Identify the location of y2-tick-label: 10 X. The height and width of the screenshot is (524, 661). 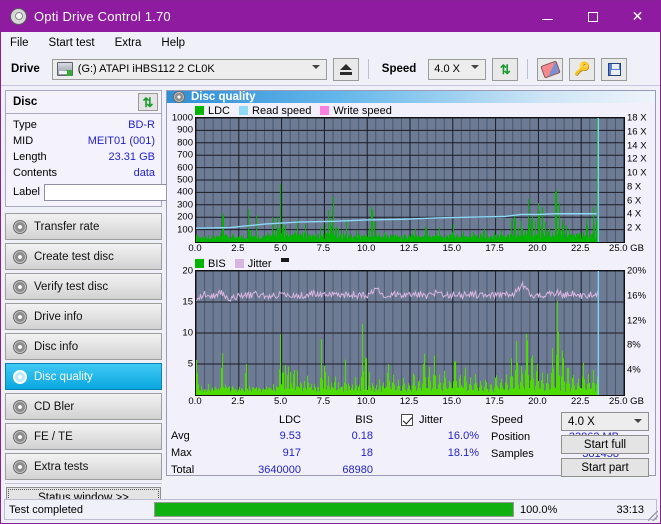
(637, 173).